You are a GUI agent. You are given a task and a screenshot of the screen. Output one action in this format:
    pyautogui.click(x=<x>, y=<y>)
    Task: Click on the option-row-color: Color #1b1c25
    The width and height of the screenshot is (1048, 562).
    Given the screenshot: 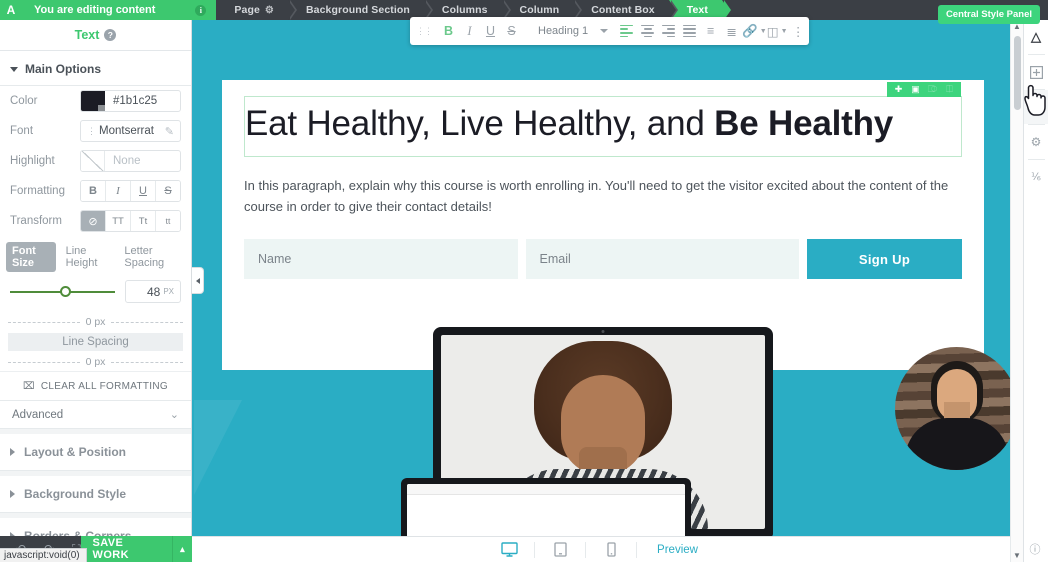 What is the action you would take?
    pyautogui.click(x=95, y=101)
    